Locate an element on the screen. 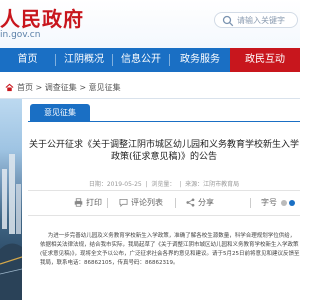 This screenshot has width=320, height=300. share-label: 分享 is located at coordinates (206, 202).